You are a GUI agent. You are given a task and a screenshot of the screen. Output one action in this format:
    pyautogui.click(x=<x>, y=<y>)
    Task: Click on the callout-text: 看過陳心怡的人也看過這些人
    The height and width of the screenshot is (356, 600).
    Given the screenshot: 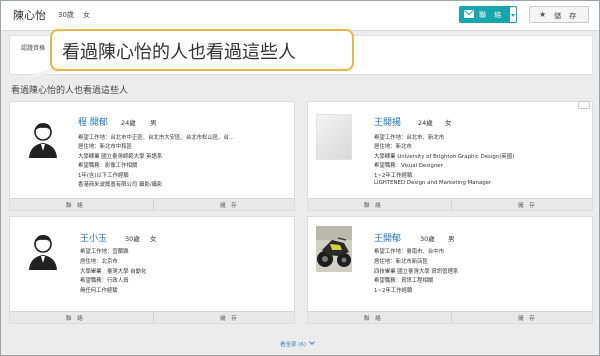 What is the action you would take?
    pyautogui.click(x=179, y=52)
    